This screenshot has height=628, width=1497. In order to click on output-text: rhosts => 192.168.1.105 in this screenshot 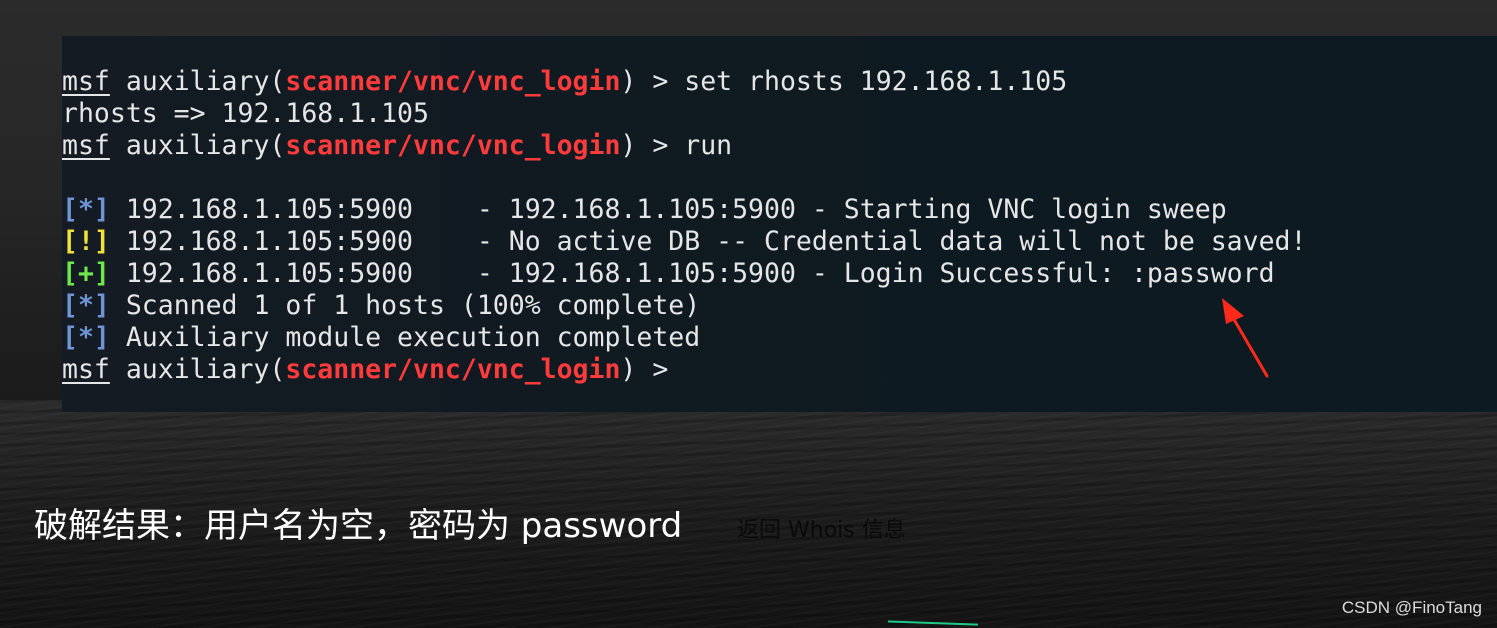, I will do `click(245, 113)`.